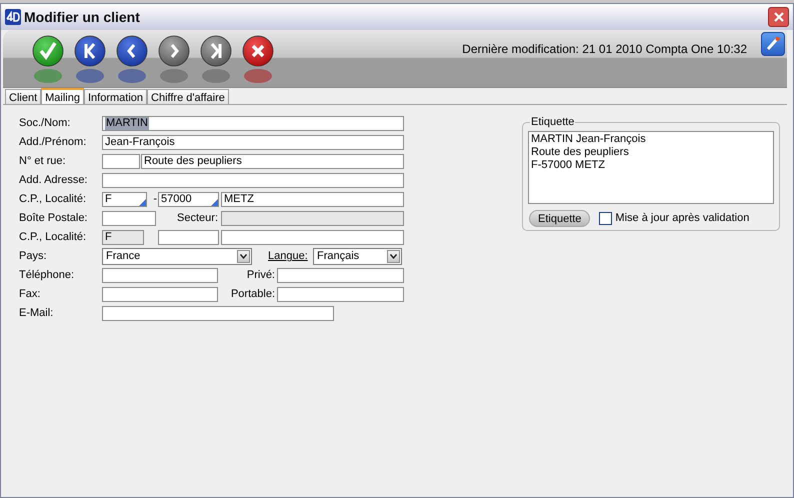 This screenshot has width=794, height=498. I want to click on field-label: Fax:, so click(30, 294).